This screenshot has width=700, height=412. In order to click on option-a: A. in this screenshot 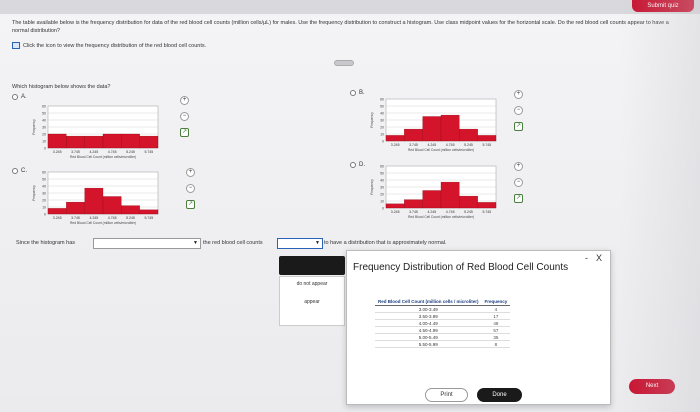, I will do `click(19, 97)`.